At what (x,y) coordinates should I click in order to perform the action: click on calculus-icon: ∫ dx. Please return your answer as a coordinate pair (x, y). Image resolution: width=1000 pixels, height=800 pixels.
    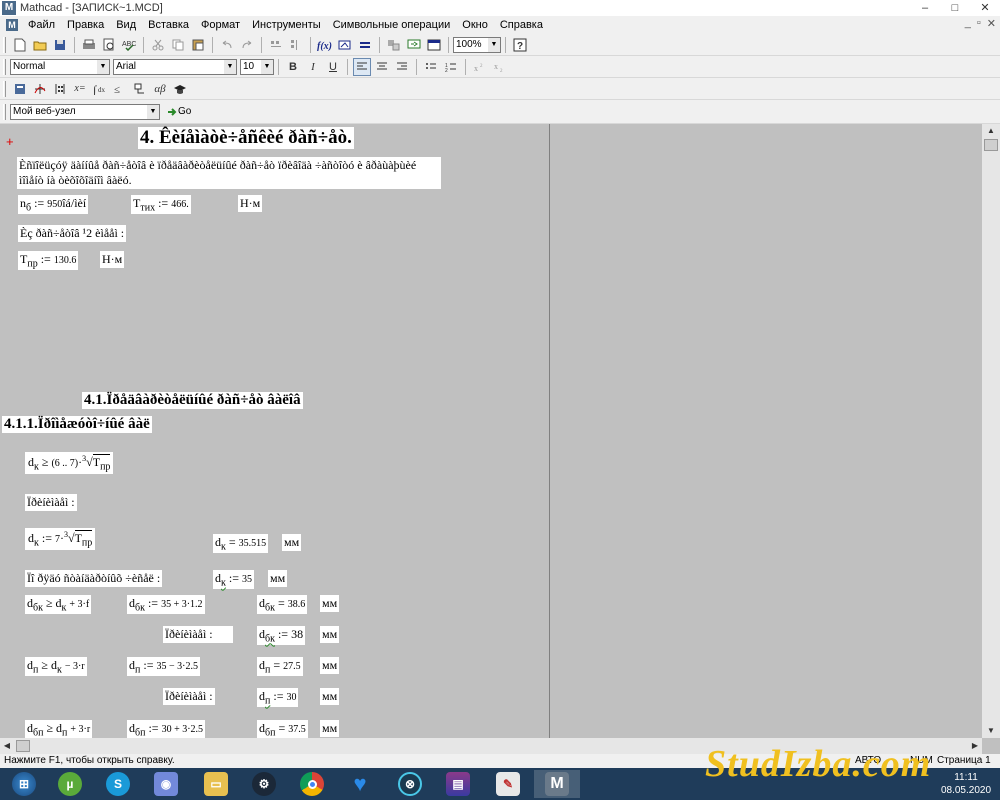
    Looking at the image, I should click on (100, 89).